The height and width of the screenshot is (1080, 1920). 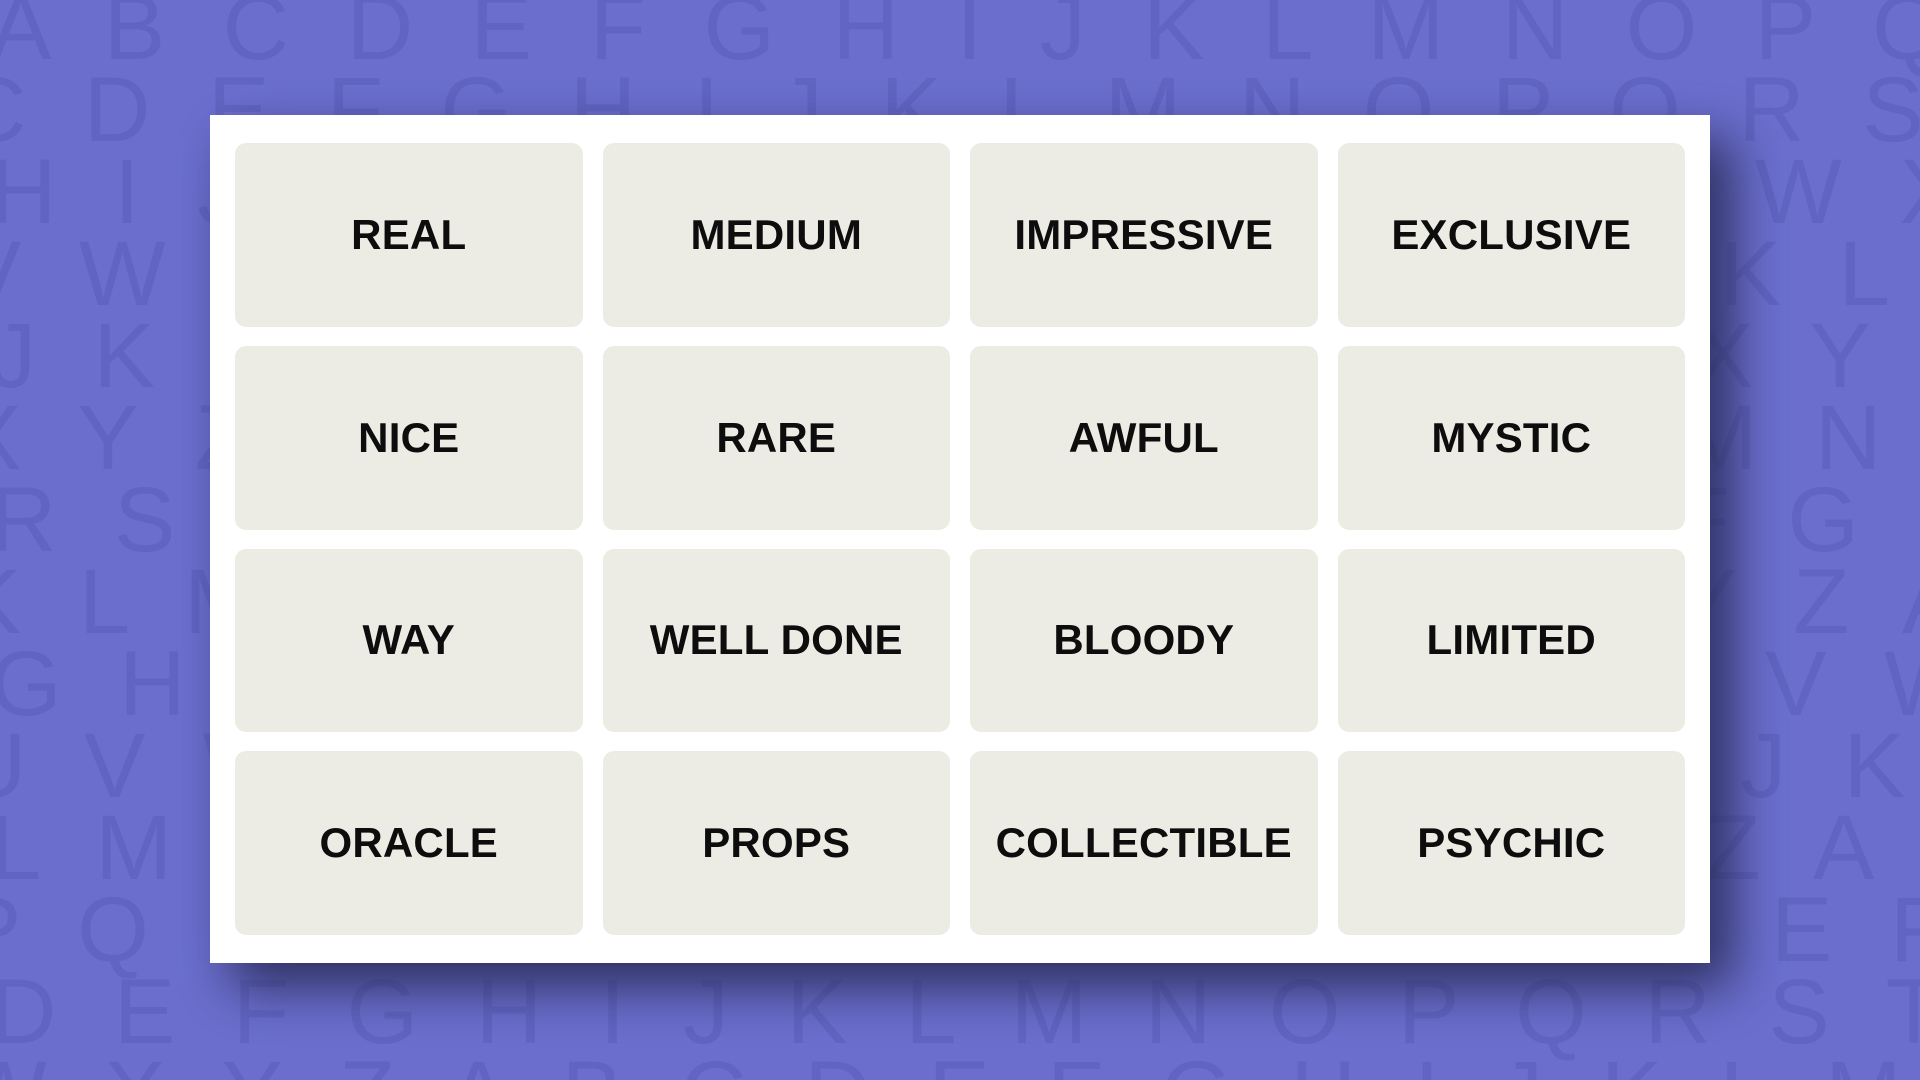 I want to click on word-tile-label: PSYCHIC, so click(x=1511, y=843).